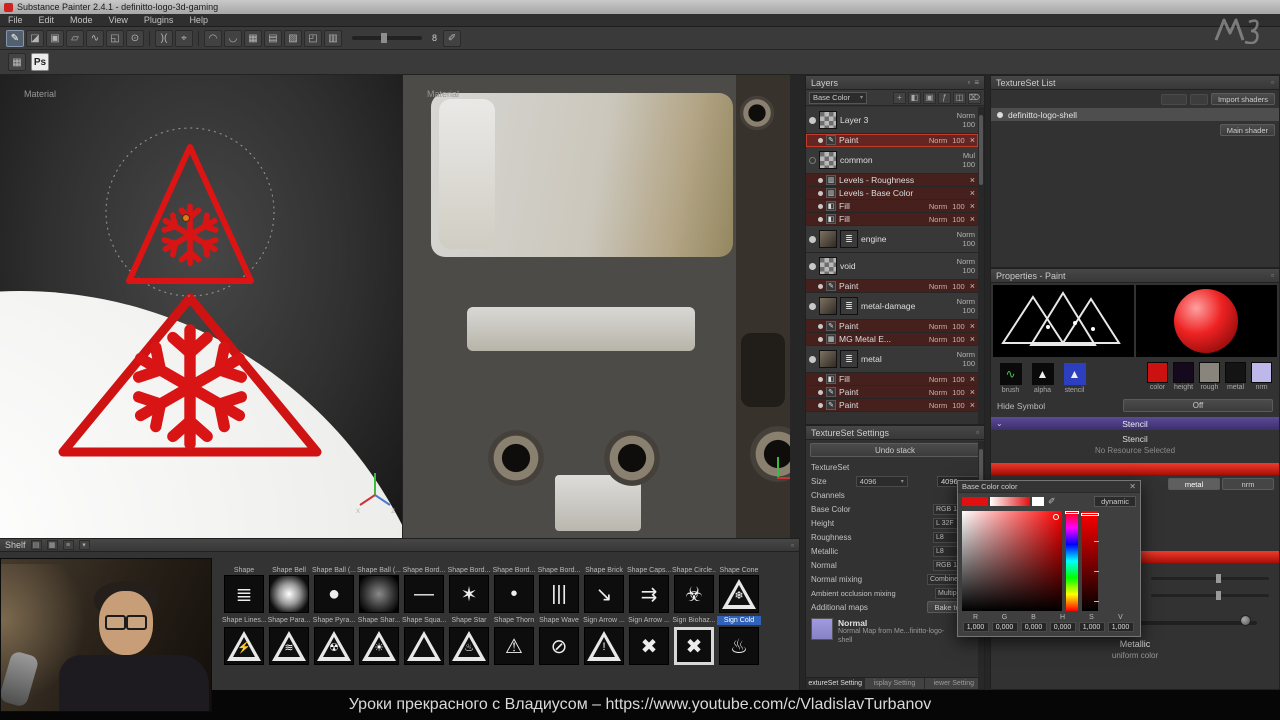 Image resolution: width=1280 pixels, height=720 pixels. What do you see at coordinates (895, 683) in the screenshot?
I see `tab-isplay-setting: isplay Setting` at bounding box center [895, 683].